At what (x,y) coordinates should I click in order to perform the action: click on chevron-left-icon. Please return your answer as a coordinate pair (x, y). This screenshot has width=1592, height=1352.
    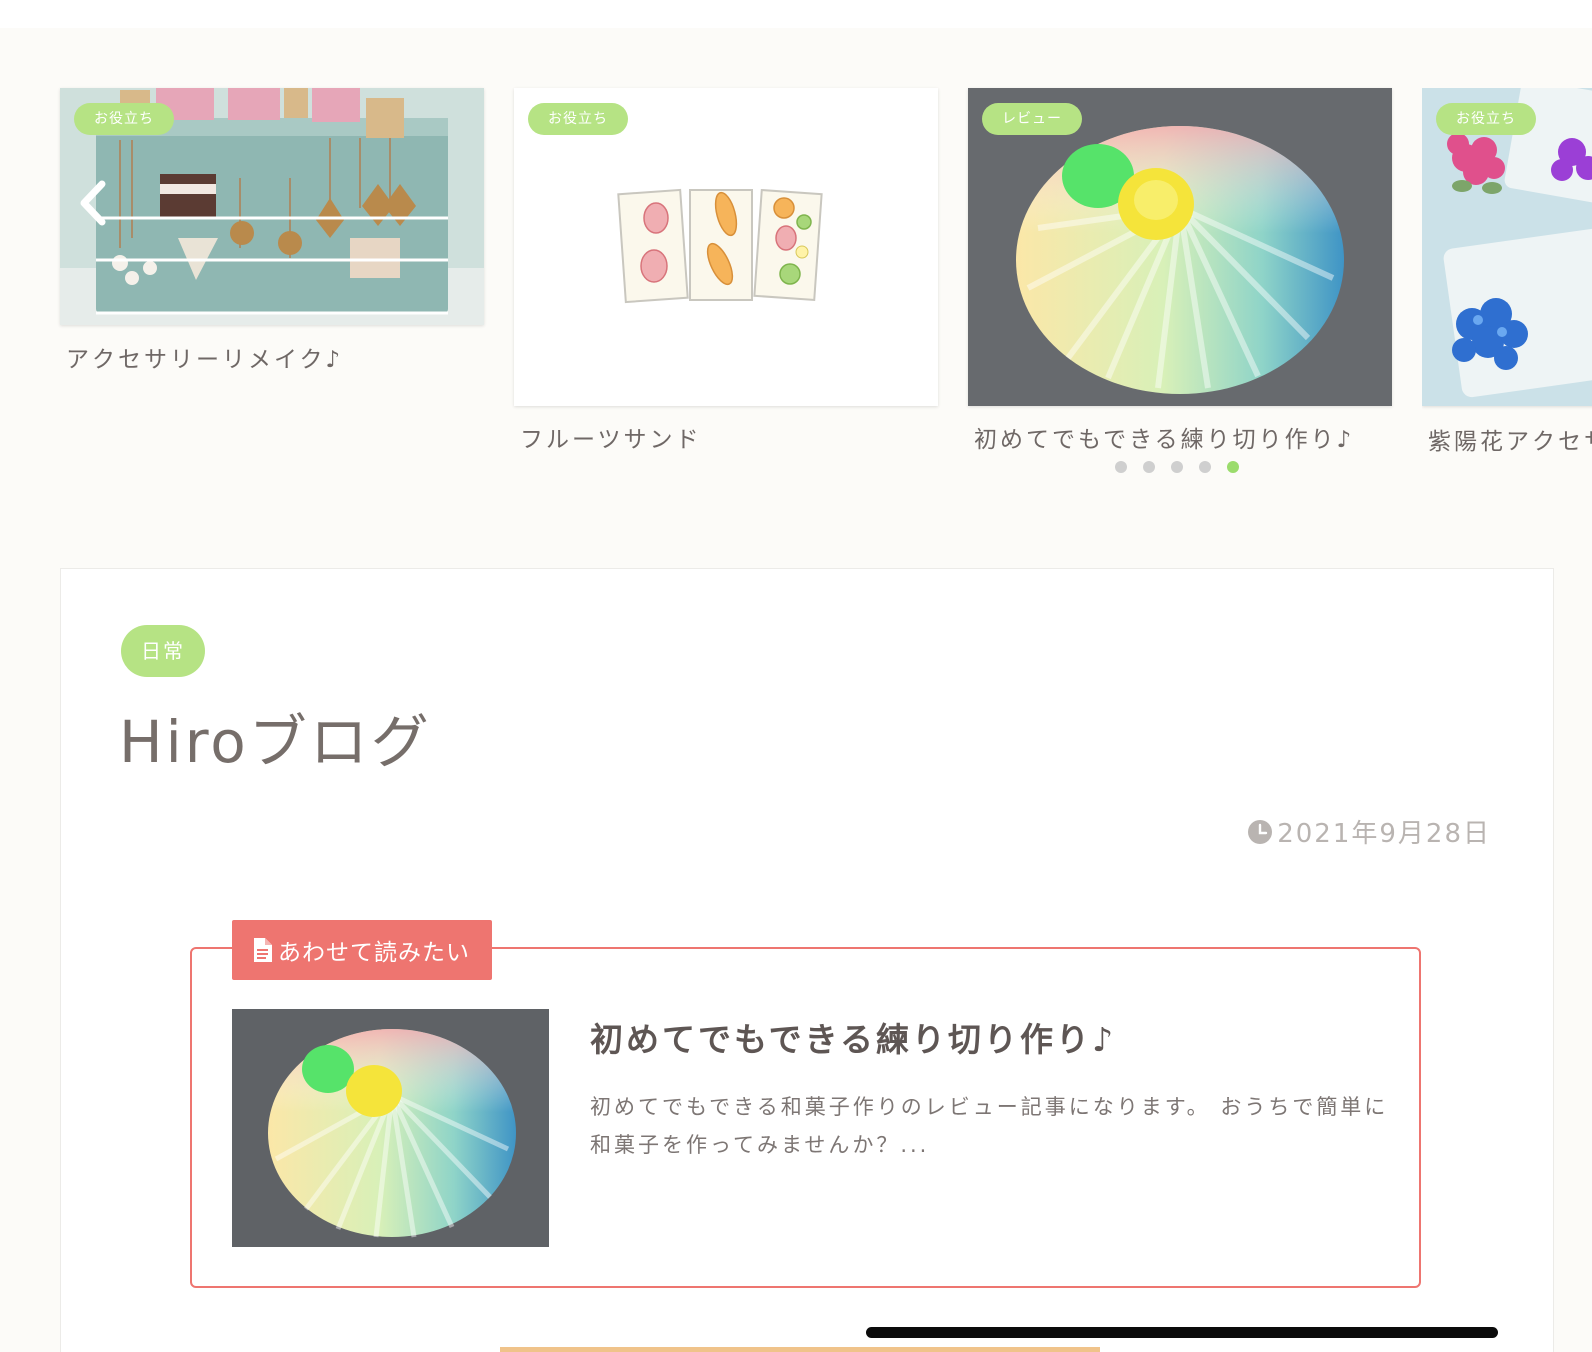
    Looking at the image, I should click on (93, 203).